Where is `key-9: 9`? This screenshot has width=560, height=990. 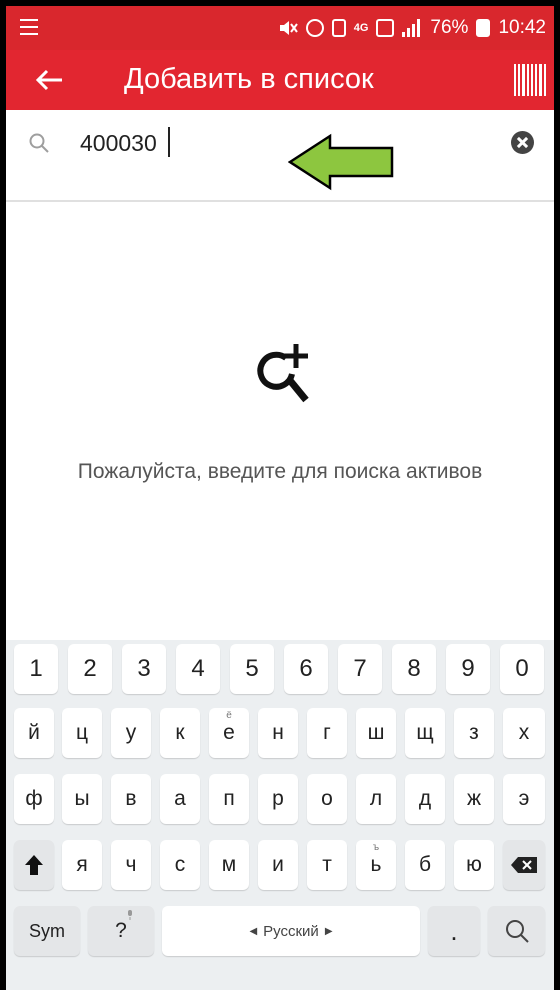 key-9: 9 is located at coordinates (468, 669).